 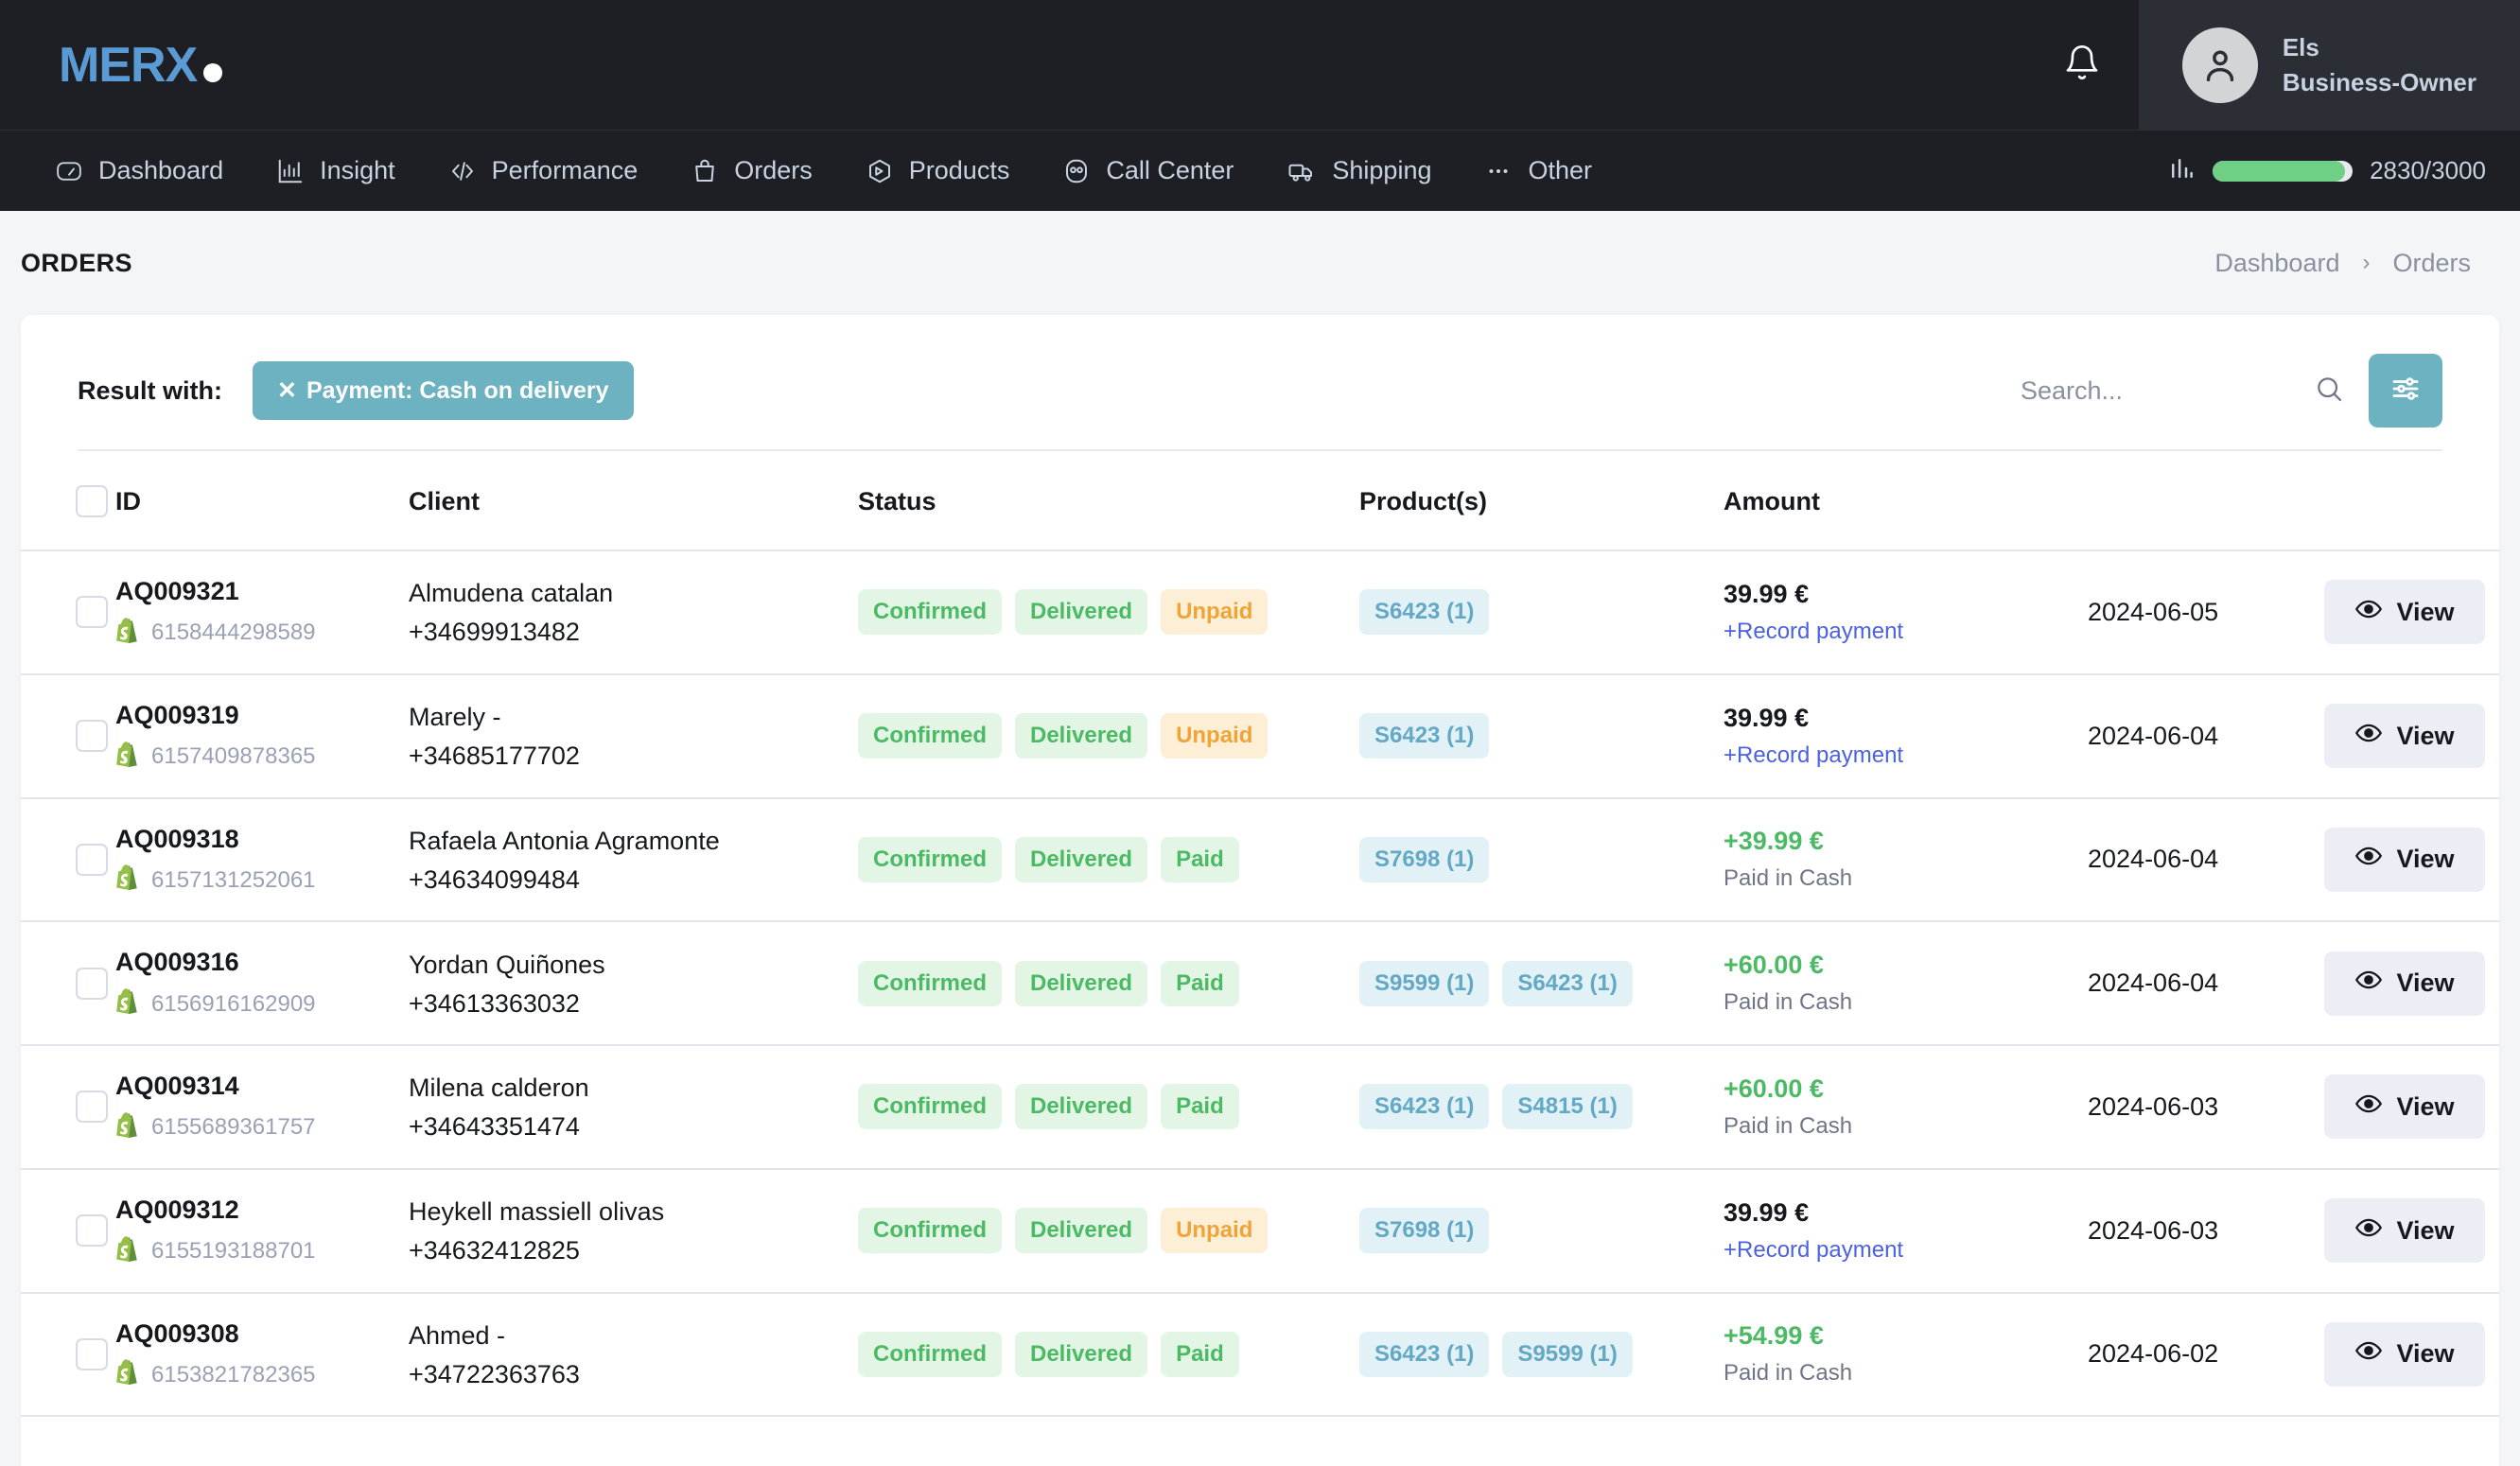 I want to click on sliders-icon, so click(x=2406, y=391).